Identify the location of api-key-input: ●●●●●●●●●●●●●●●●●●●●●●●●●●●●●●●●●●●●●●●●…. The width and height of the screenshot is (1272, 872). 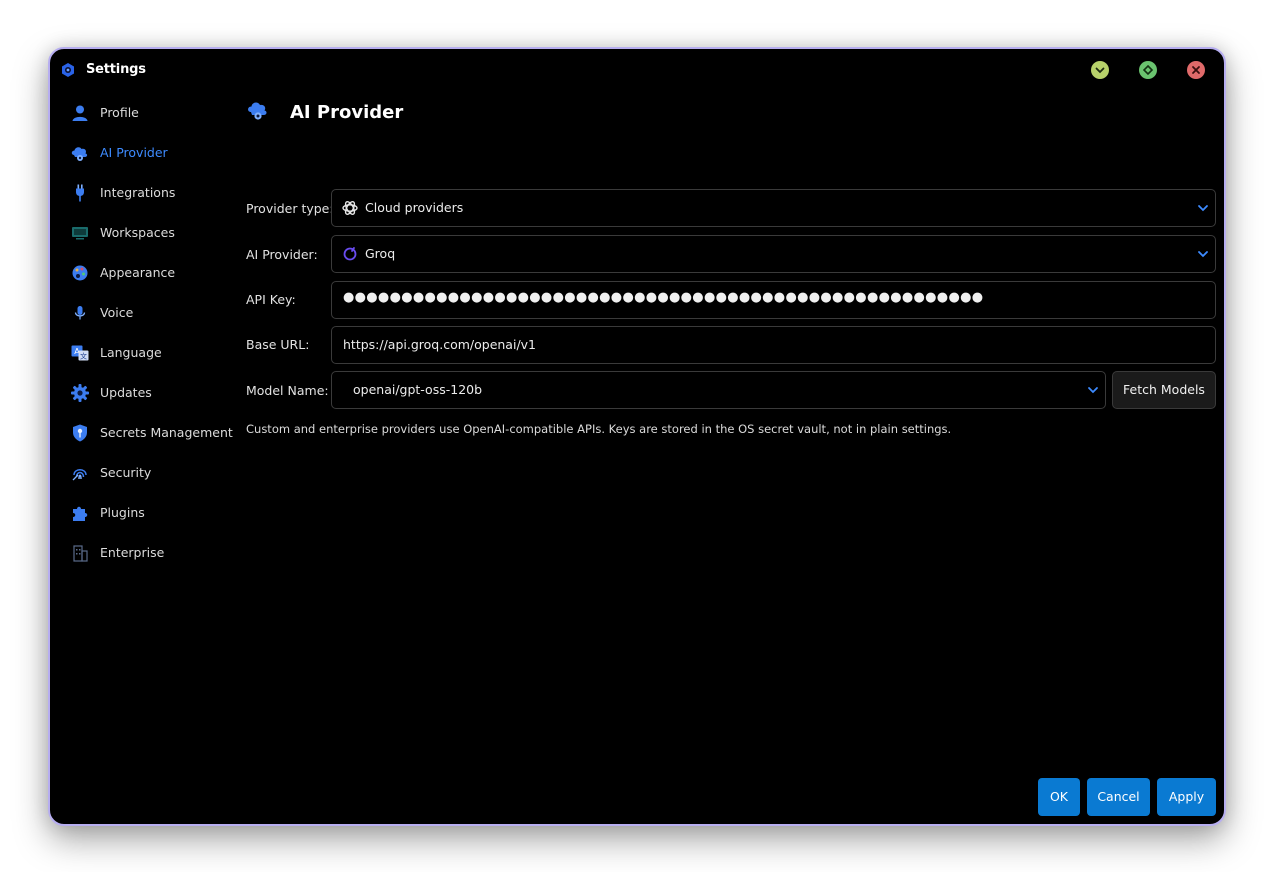
(773, 300).